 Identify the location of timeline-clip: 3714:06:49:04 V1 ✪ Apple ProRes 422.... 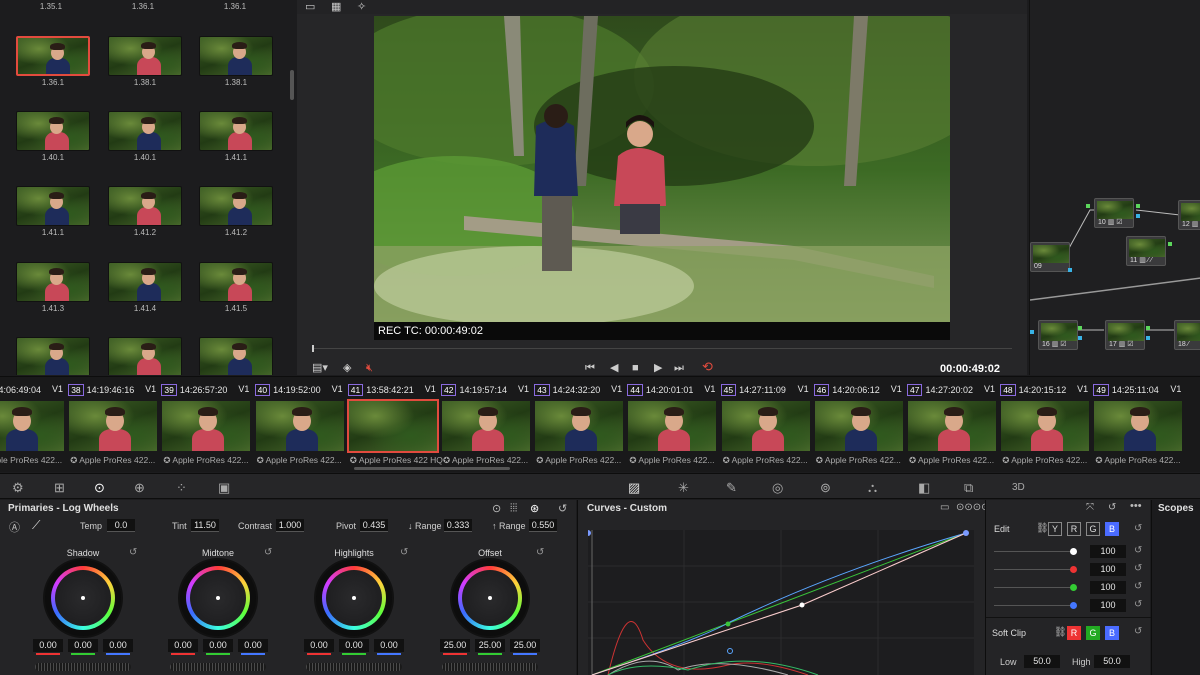
(33, 425).